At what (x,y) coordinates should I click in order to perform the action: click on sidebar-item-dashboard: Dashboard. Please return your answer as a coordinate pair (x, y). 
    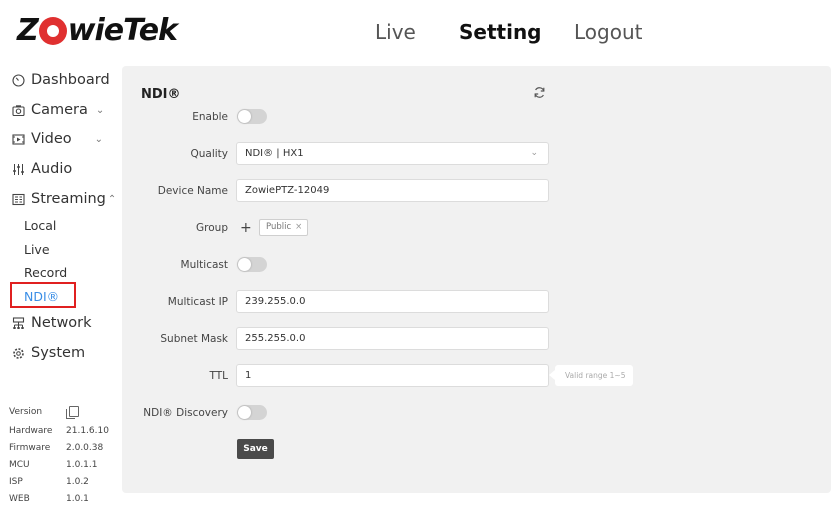
    Looking at the image, I should click on (60, 80).